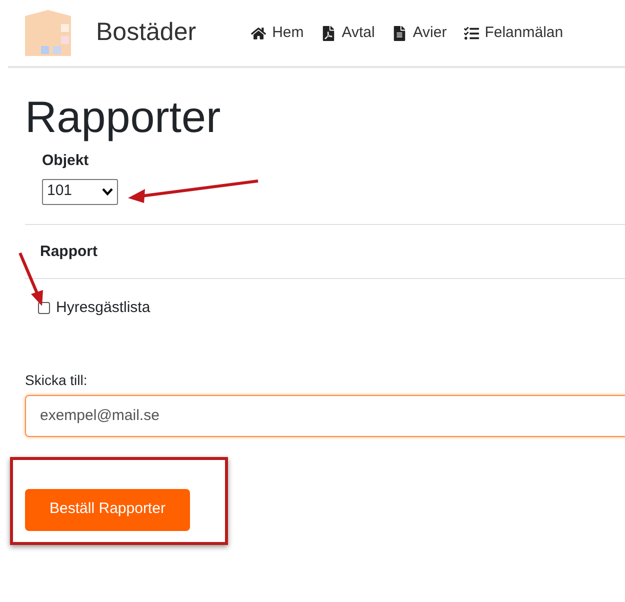 The height and width of the screenshot is (602, 625). Describe the element at coordinates (80, 191) in the screenshot. I see `object-select: 101` at that location.